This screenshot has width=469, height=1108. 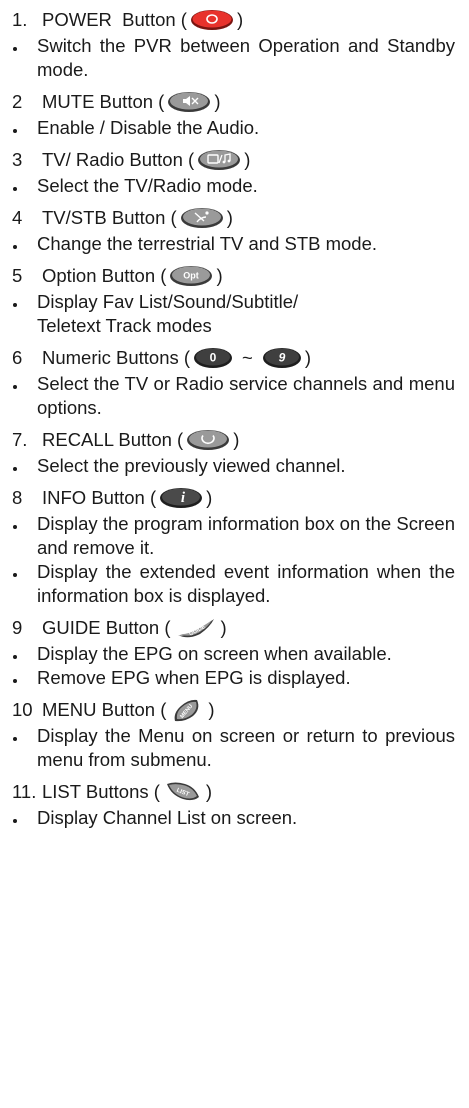 What do you see at coordinates (196, 628) in the screenshot?
I see `guide-button-icon: GUIDE` at bounding box center [196, 628].